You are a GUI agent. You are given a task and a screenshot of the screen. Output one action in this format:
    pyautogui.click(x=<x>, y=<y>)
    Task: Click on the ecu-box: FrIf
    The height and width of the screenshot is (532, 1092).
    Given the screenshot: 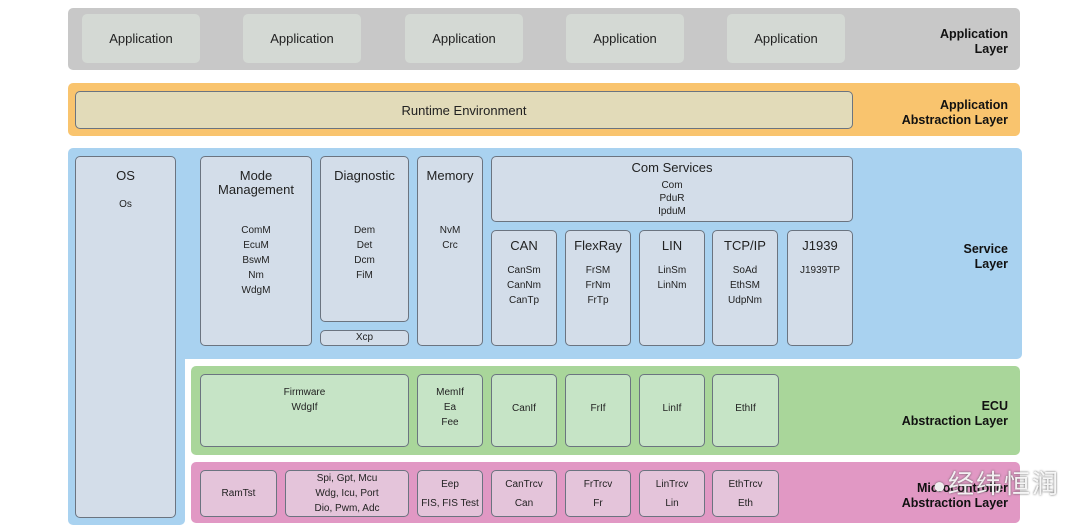 What is the action you would take?
    pyautogui.click(x=598, y=410)
    